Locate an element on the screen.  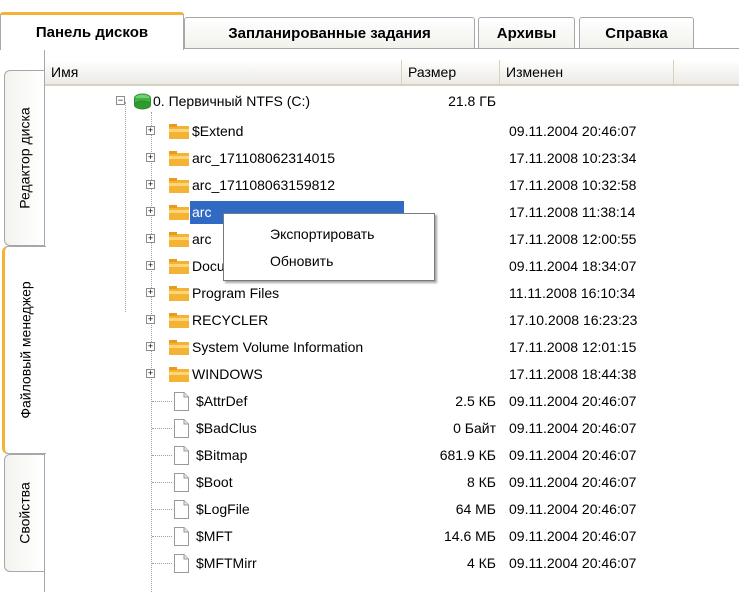
file-size: 14.6 МБ is located at coordinates (470, 536).